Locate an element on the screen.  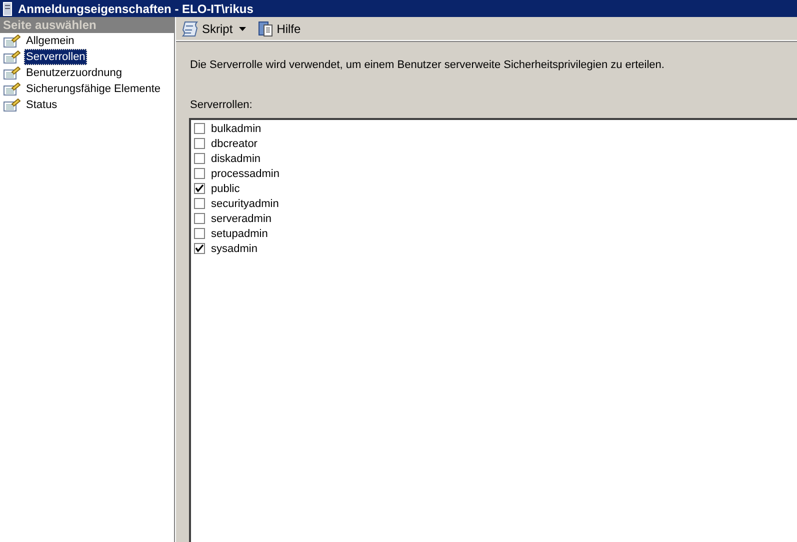
sidebar-item: Allgemein is located at coordinates (50, 41).